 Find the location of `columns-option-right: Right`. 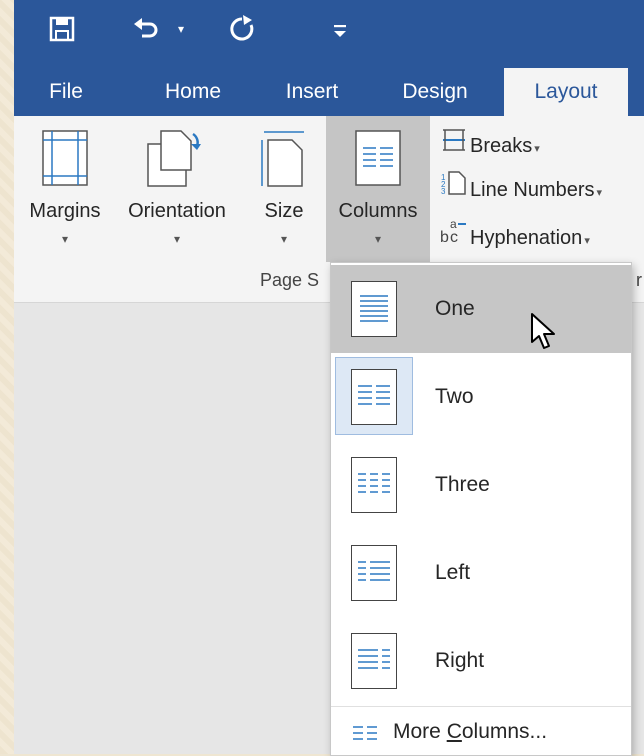

columns-option-right: Right is located at coordinates (481, 661).